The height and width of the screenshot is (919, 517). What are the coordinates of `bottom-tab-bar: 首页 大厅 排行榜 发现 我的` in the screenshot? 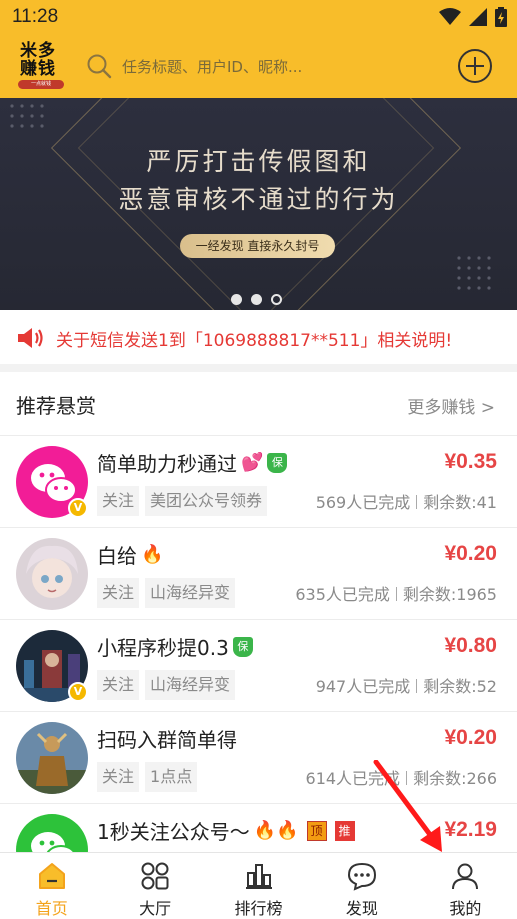 It's located at (258, 885).